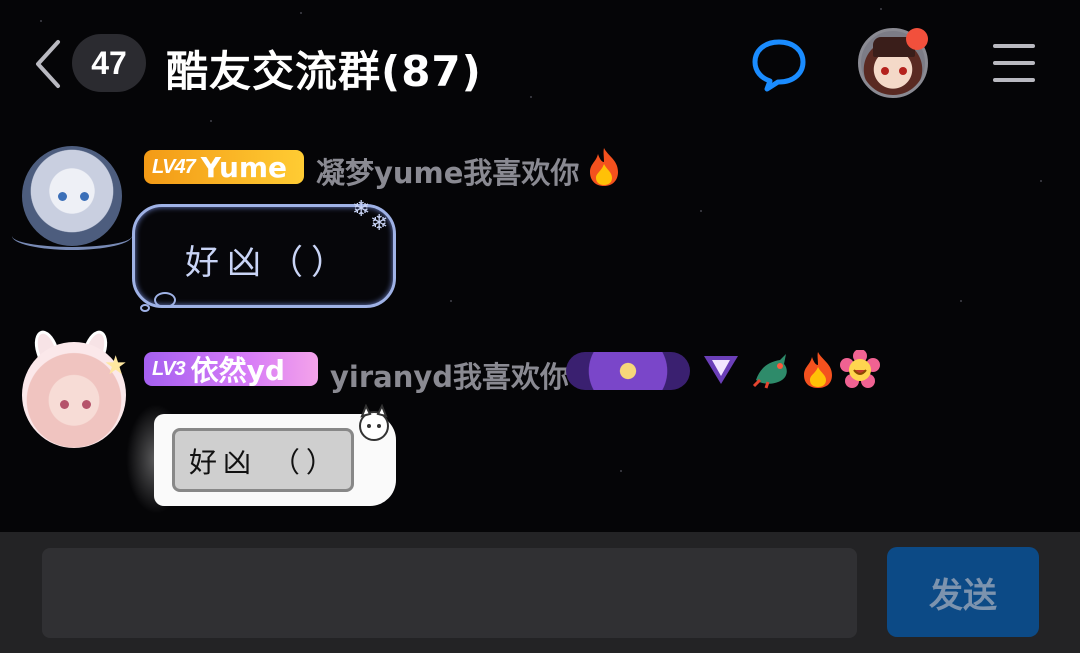 The image size is (1080, 653). I want to click on message-text: 好凶（）, so click(269, 263).